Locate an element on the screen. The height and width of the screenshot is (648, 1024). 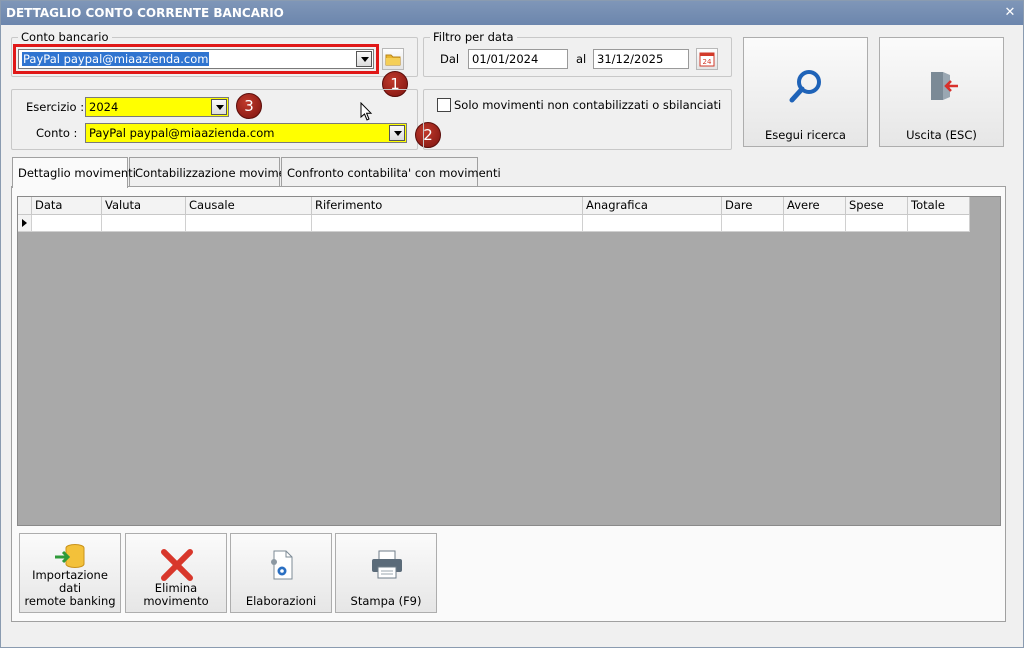
delete-movement-button: Elimina movimento is located at coordinates (176, 573).